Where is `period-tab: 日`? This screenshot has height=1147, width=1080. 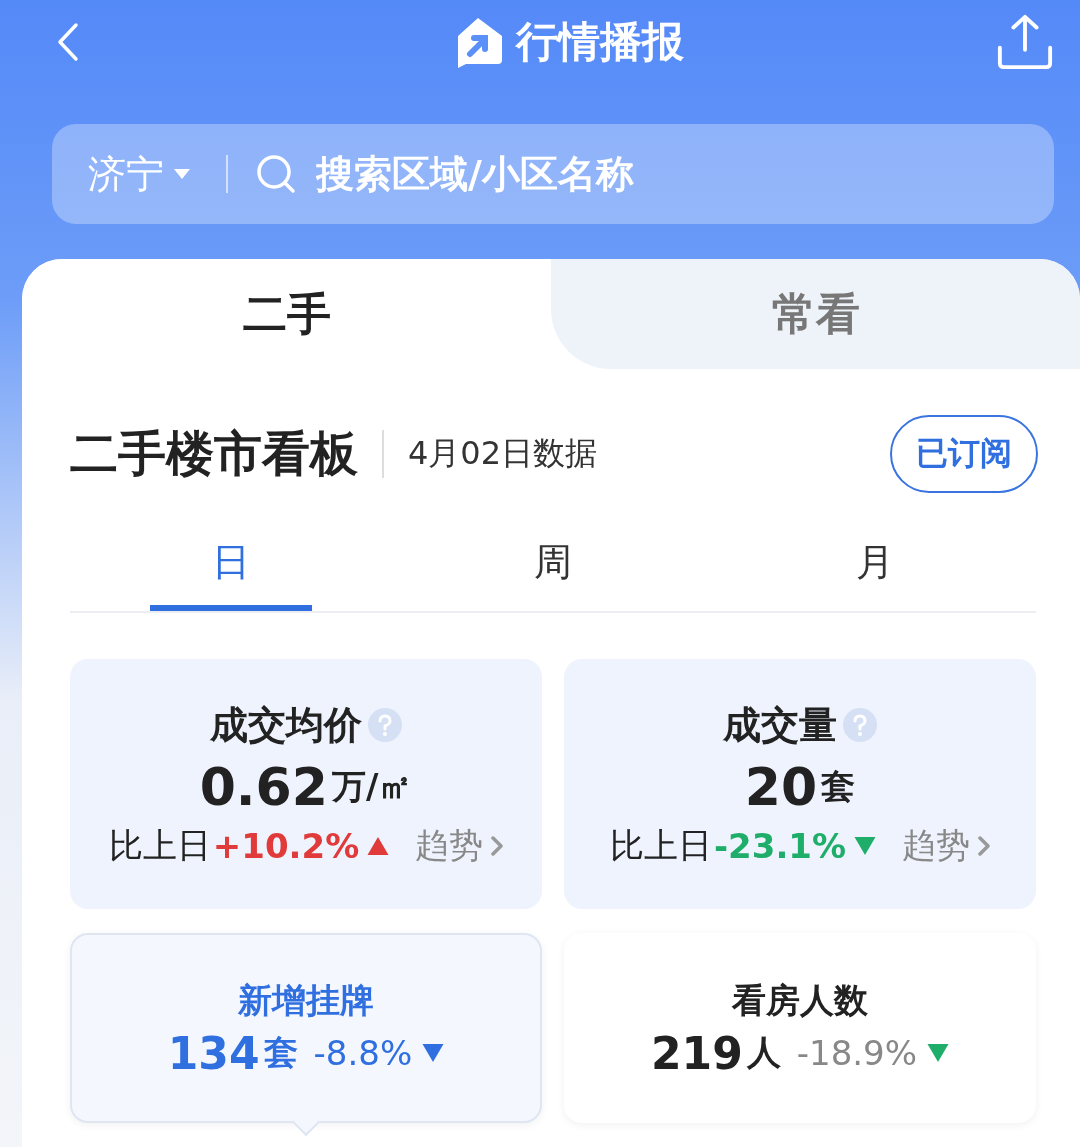
period-tab: 日 is located at coordinates (231, 565).